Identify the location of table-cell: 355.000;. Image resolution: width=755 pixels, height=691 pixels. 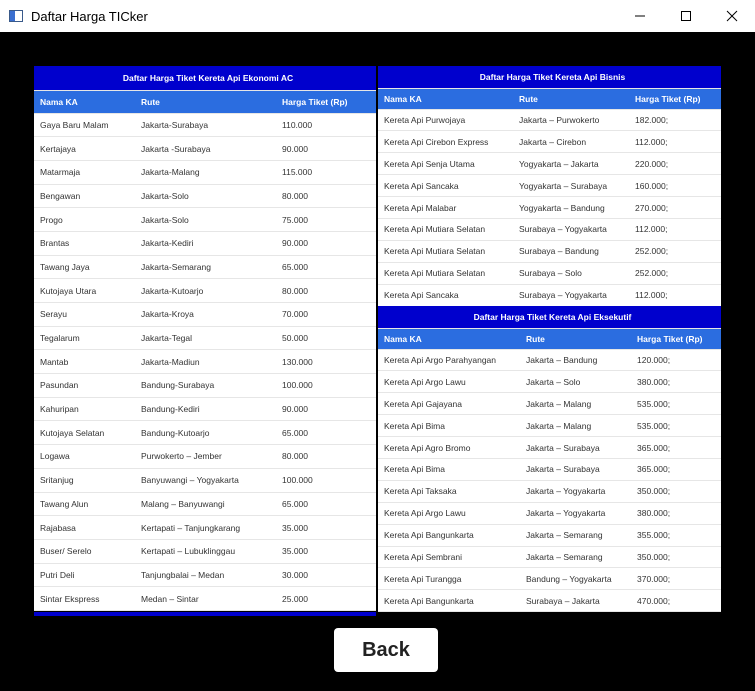
(676, 535).